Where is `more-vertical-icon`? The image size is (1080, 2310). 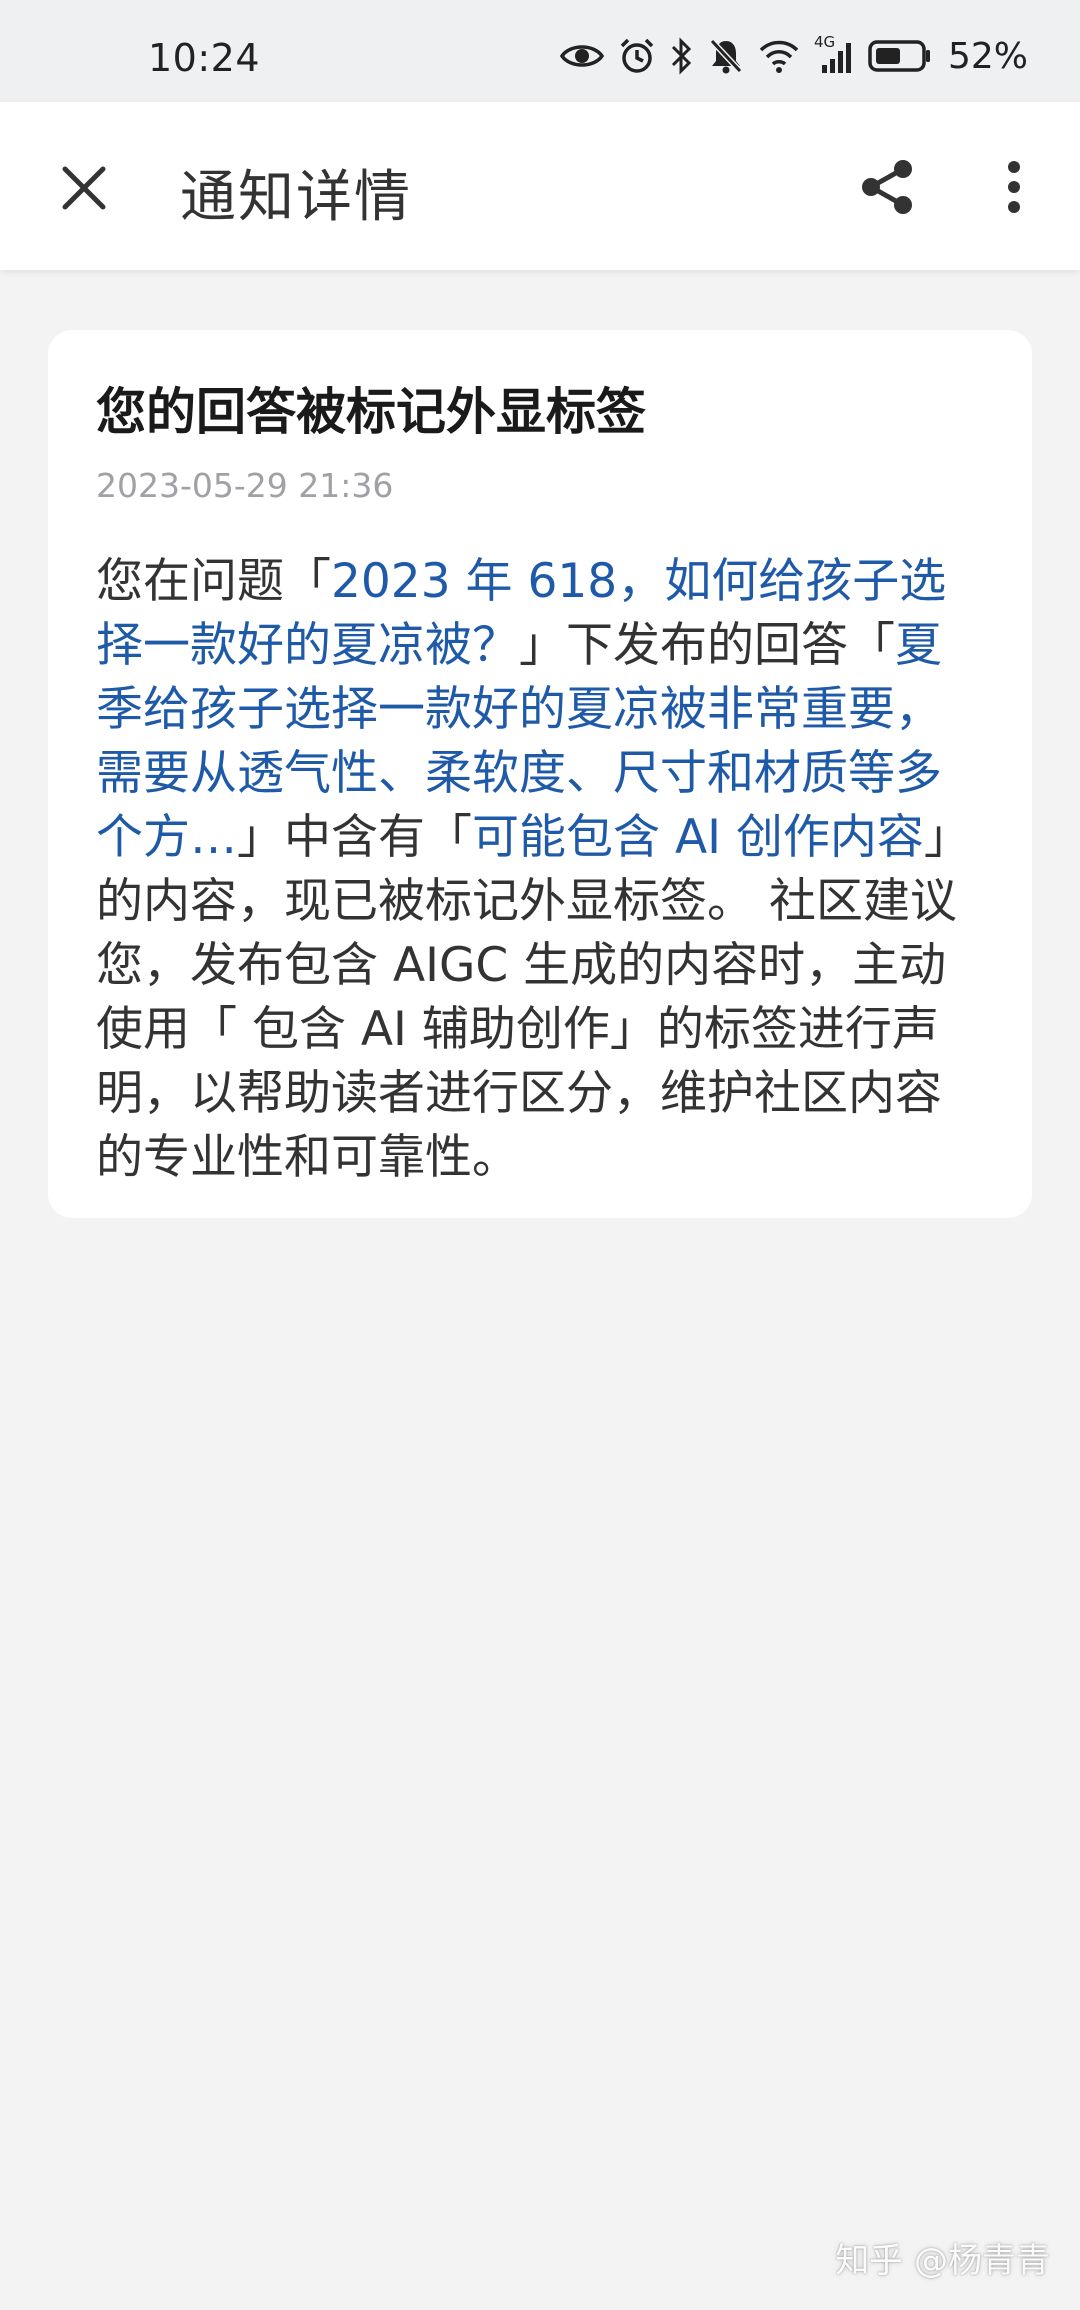 more-vertical-icon is located at coordinates (1014, 187).